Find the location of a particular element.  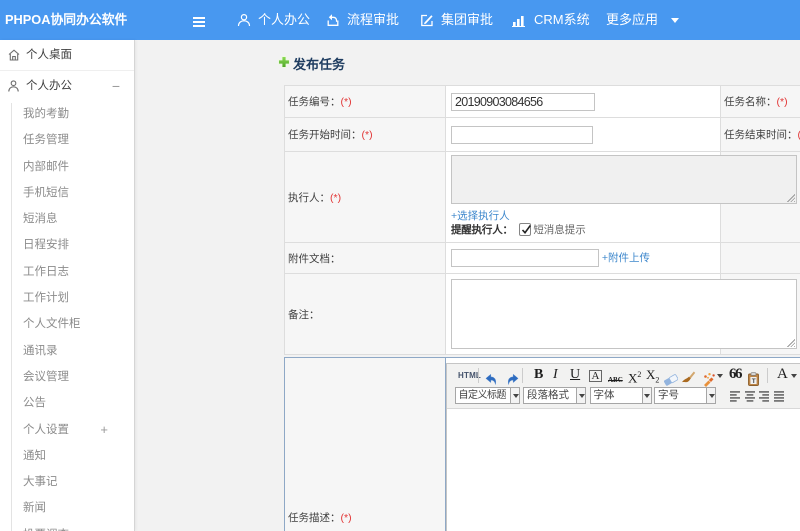

svg-text: T is located at coordinates (754, 381).